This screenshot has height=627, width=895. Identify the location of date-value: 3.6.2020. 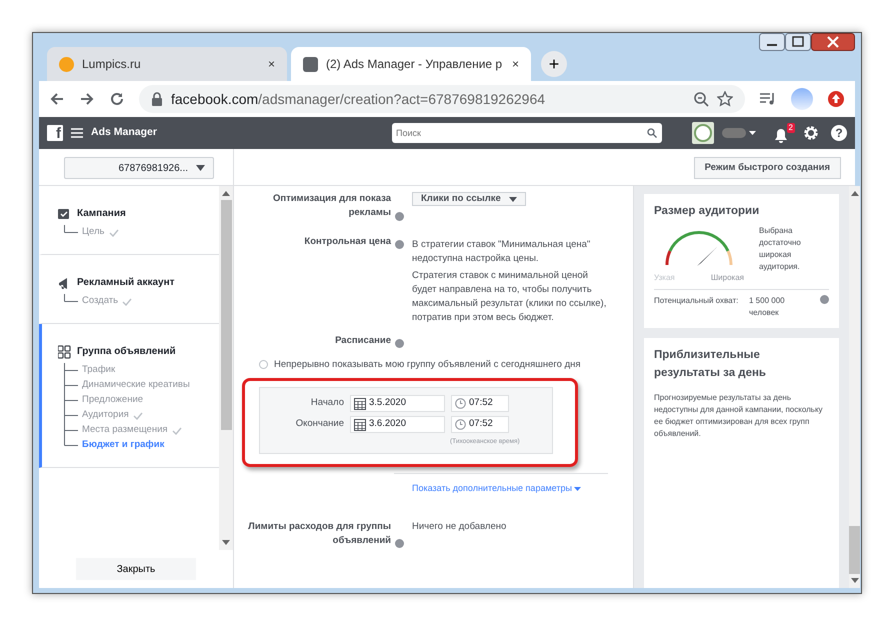
(387, 424).